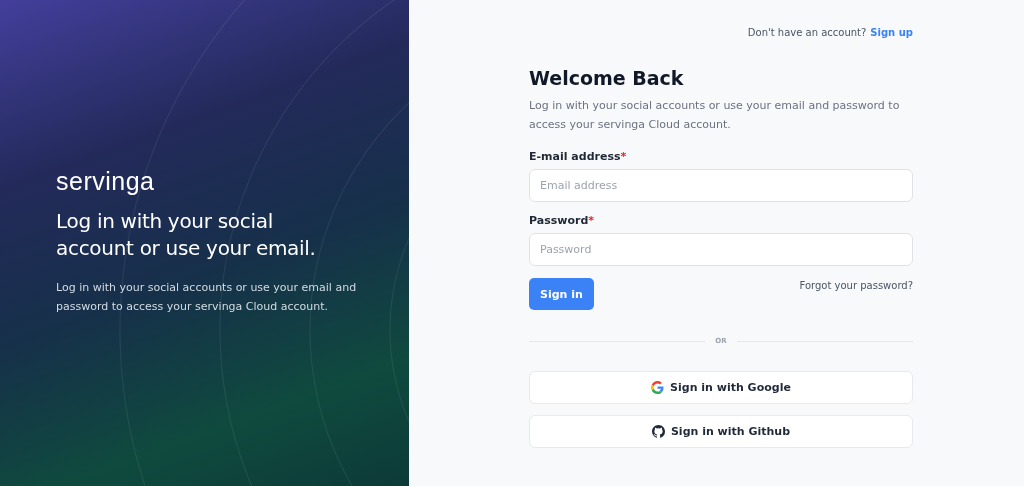 The image size is (1024, 486). I want to click on signup-prompt: Don't have an account?, so click(807, 32).